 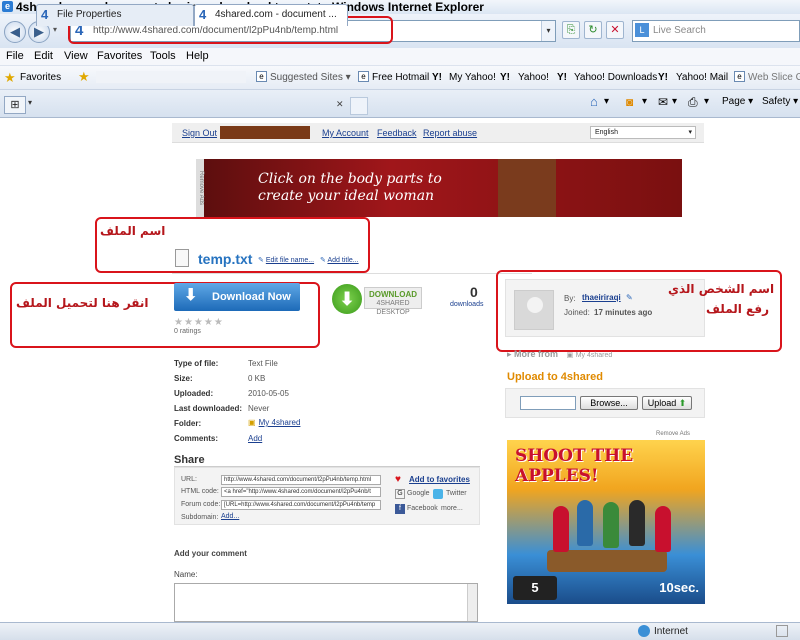 What do you see at coordinates (119, 56) in the screenshot?
I see `menu-favorites: Favorites` at bounding box center [119, 56].